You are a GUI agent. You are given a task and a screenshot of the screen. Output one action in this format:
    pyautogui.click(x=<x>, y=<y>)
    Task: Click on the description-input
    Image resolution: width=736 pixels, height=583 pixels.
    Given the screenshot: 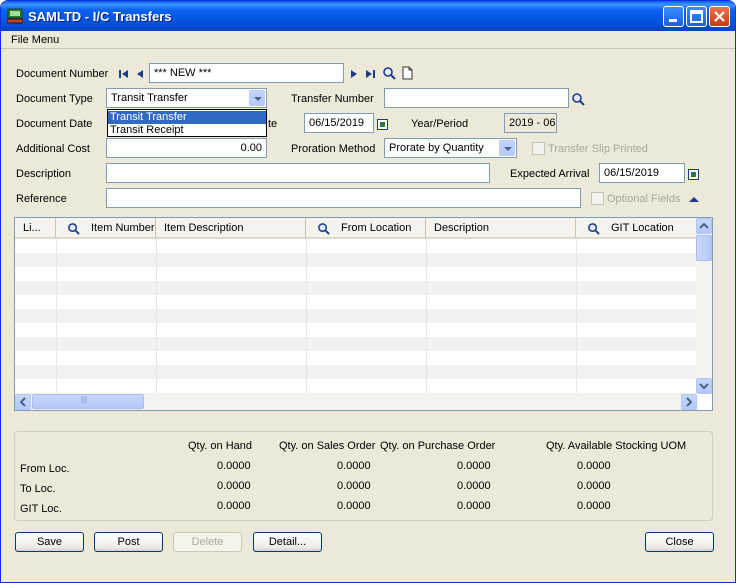 What is the action you would take?
    pyautogui.click(x=298, y=173)
    